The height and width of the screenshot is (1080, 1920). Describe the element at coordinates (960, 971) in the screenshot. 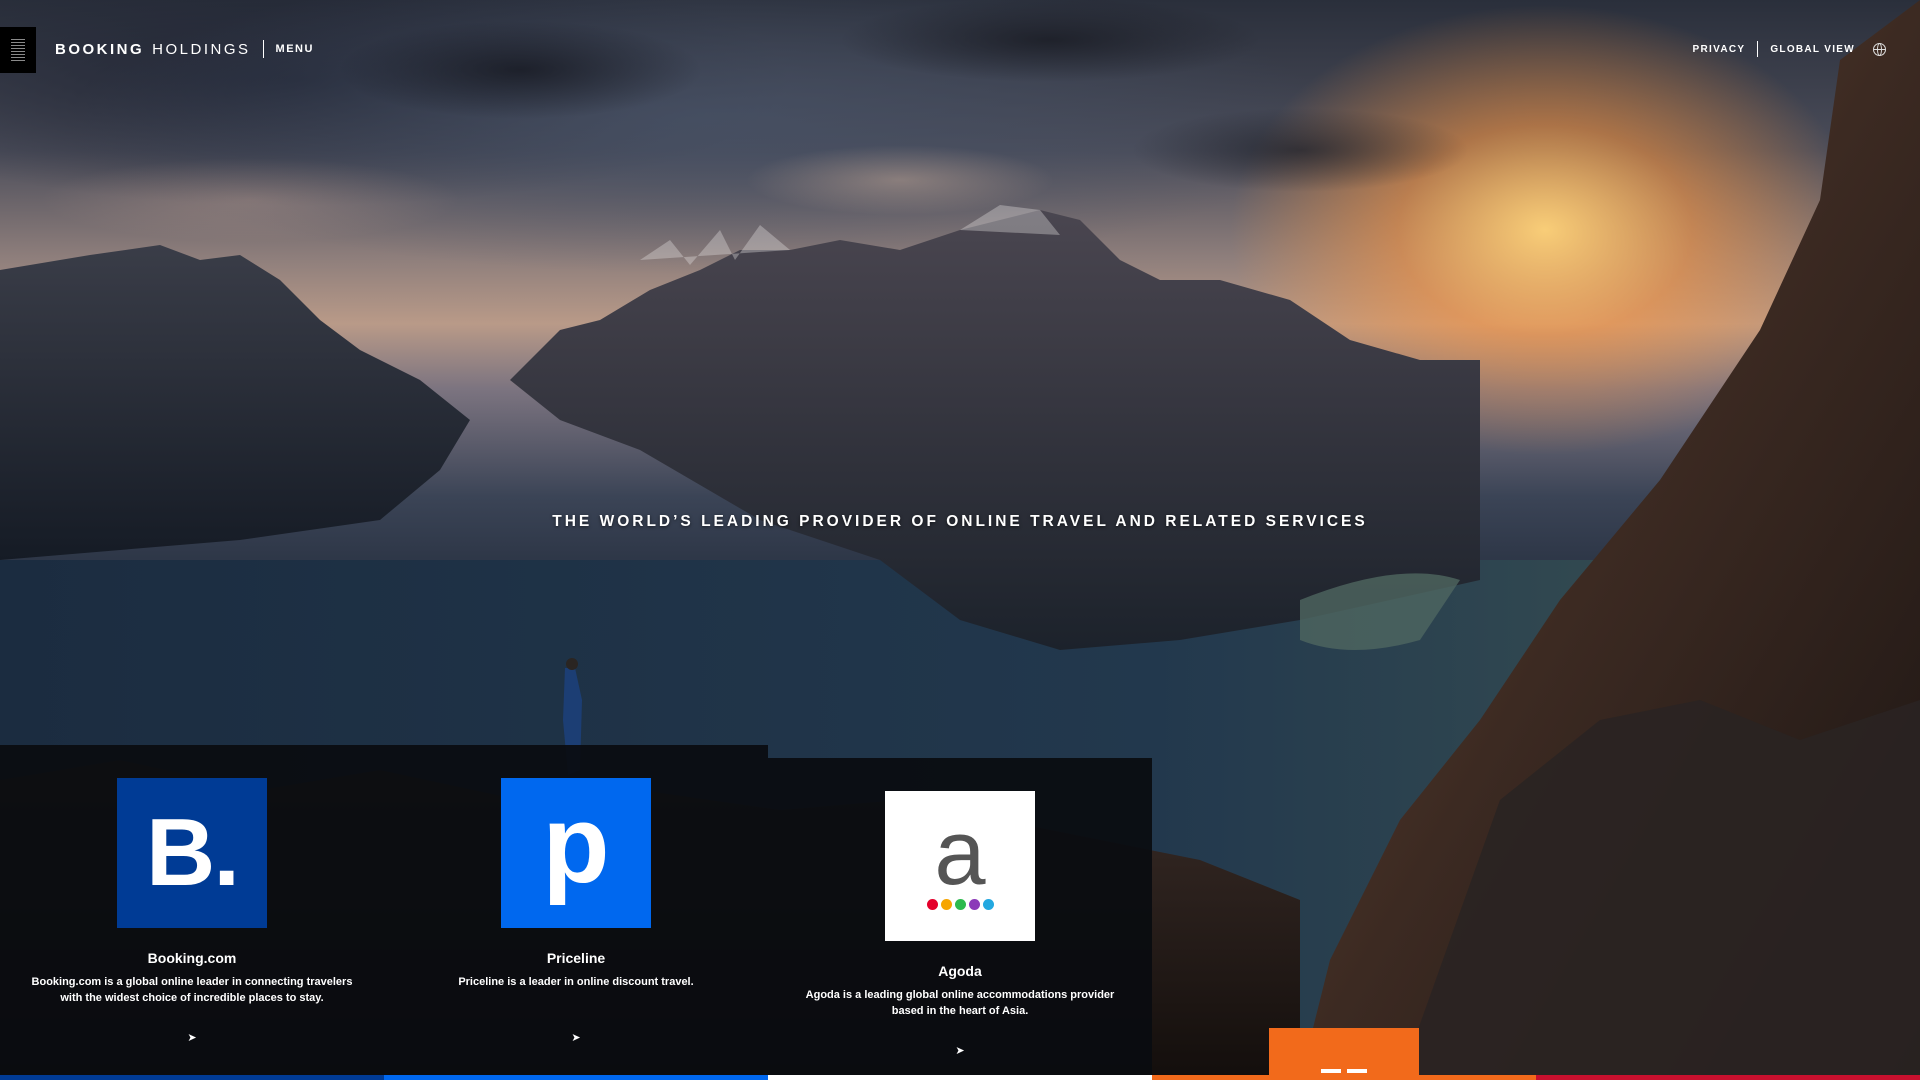

I see `brand-name-agoda: Agoda` at that location.